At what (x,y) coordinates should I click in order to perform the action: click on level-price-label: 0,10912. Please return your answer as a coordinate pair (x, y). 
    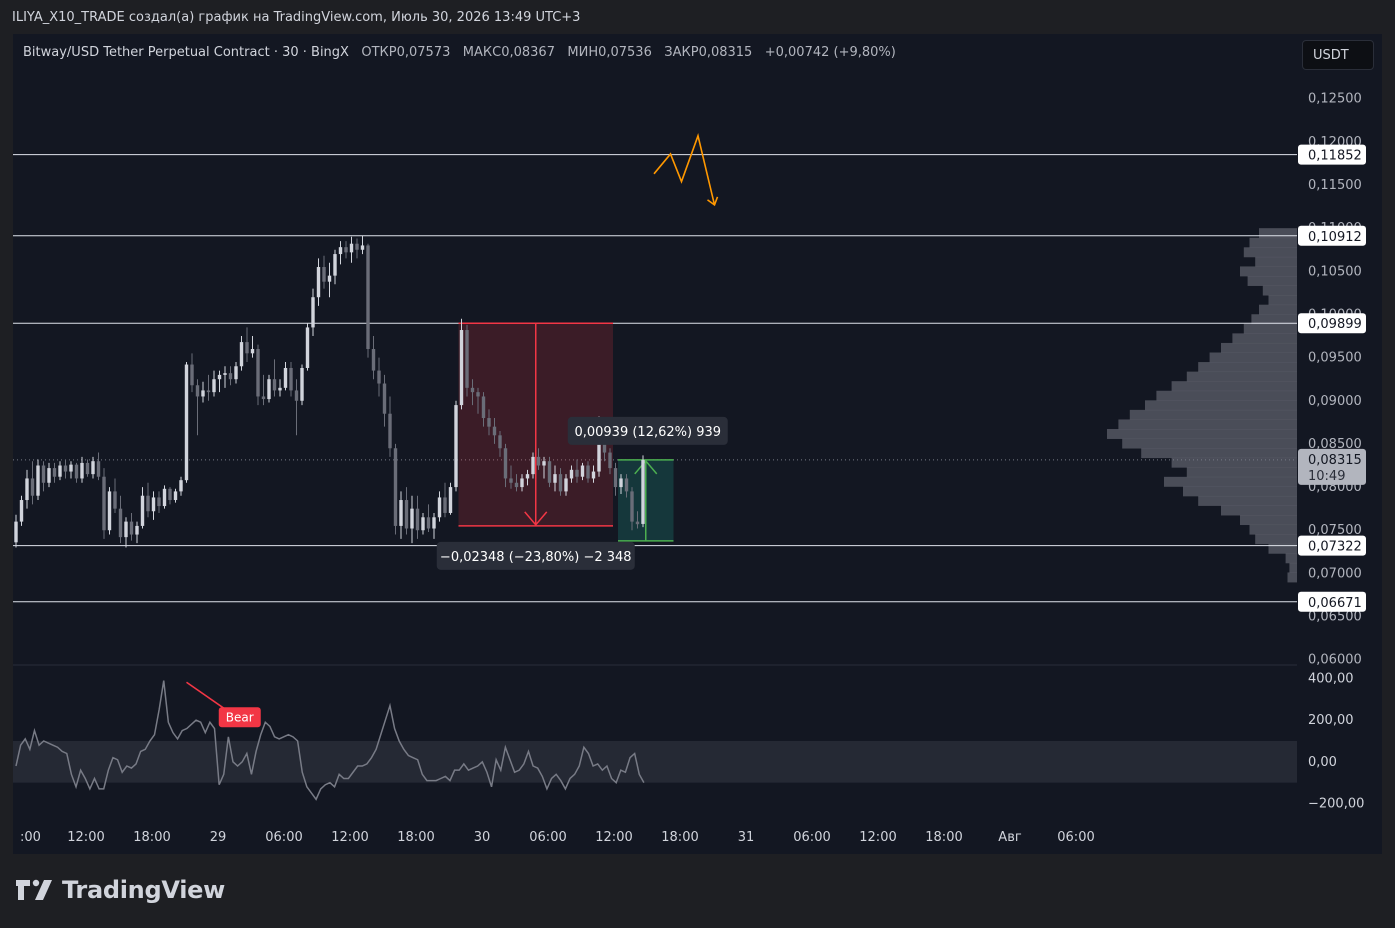
    Looking at the image, I should click on (1335, 237).